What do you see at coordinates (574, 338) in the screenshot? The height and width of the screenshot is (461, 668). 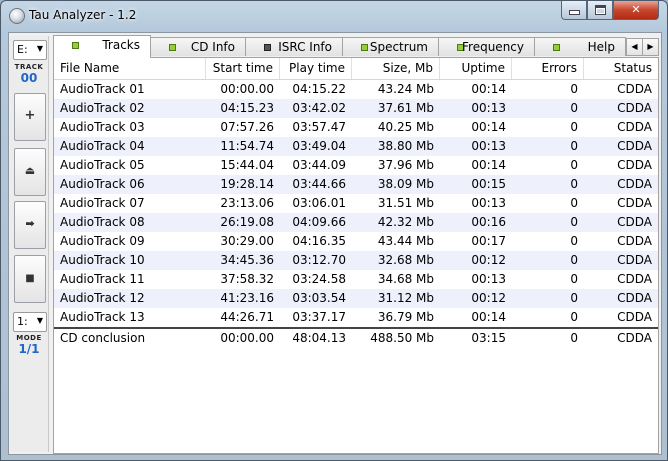 I see `summary-cell-errors: 0` at bounding box center [574, 338].